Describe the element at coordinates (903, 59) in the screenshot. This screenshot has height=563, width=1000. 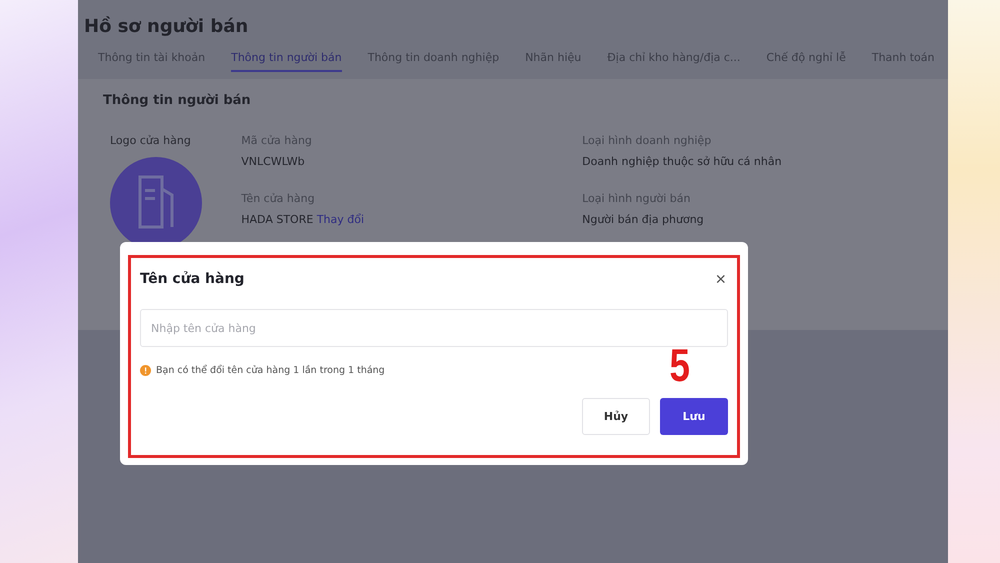
I see `tab: Thanh toán` at that location.